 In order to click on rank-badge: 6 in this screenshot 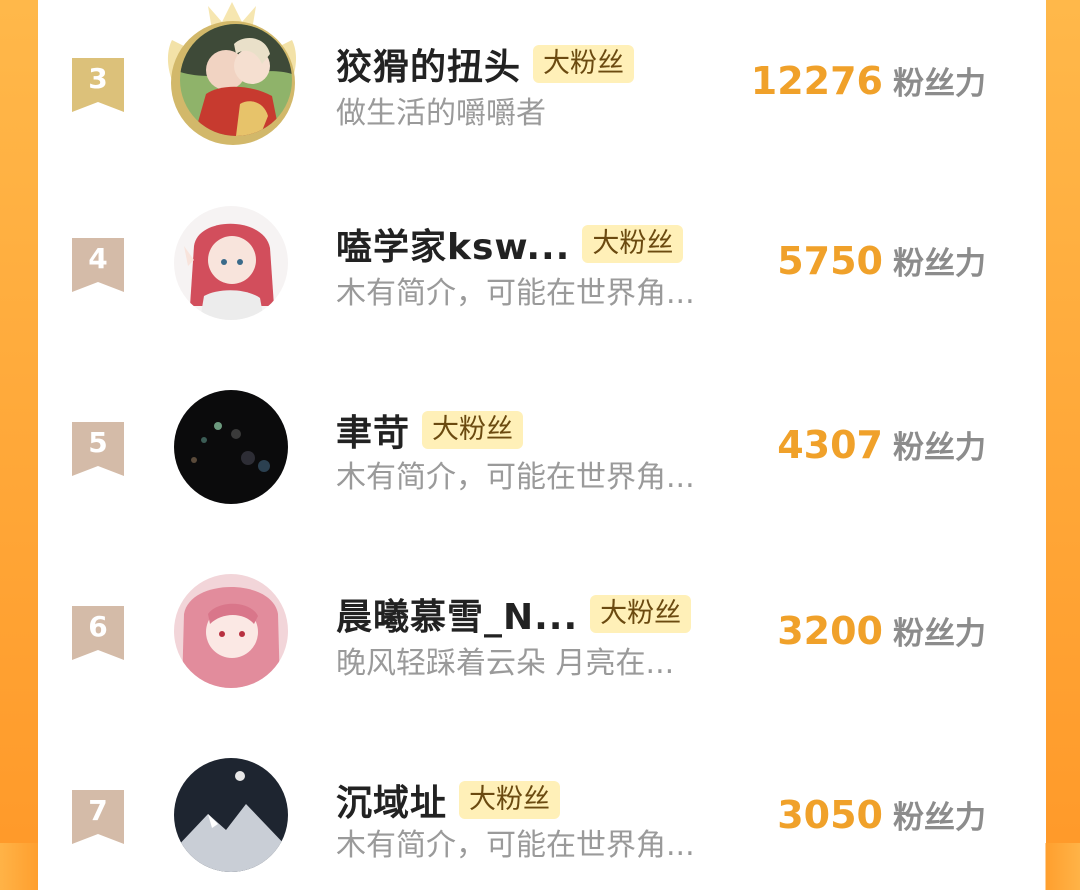, I will do `click(98, 633)`.